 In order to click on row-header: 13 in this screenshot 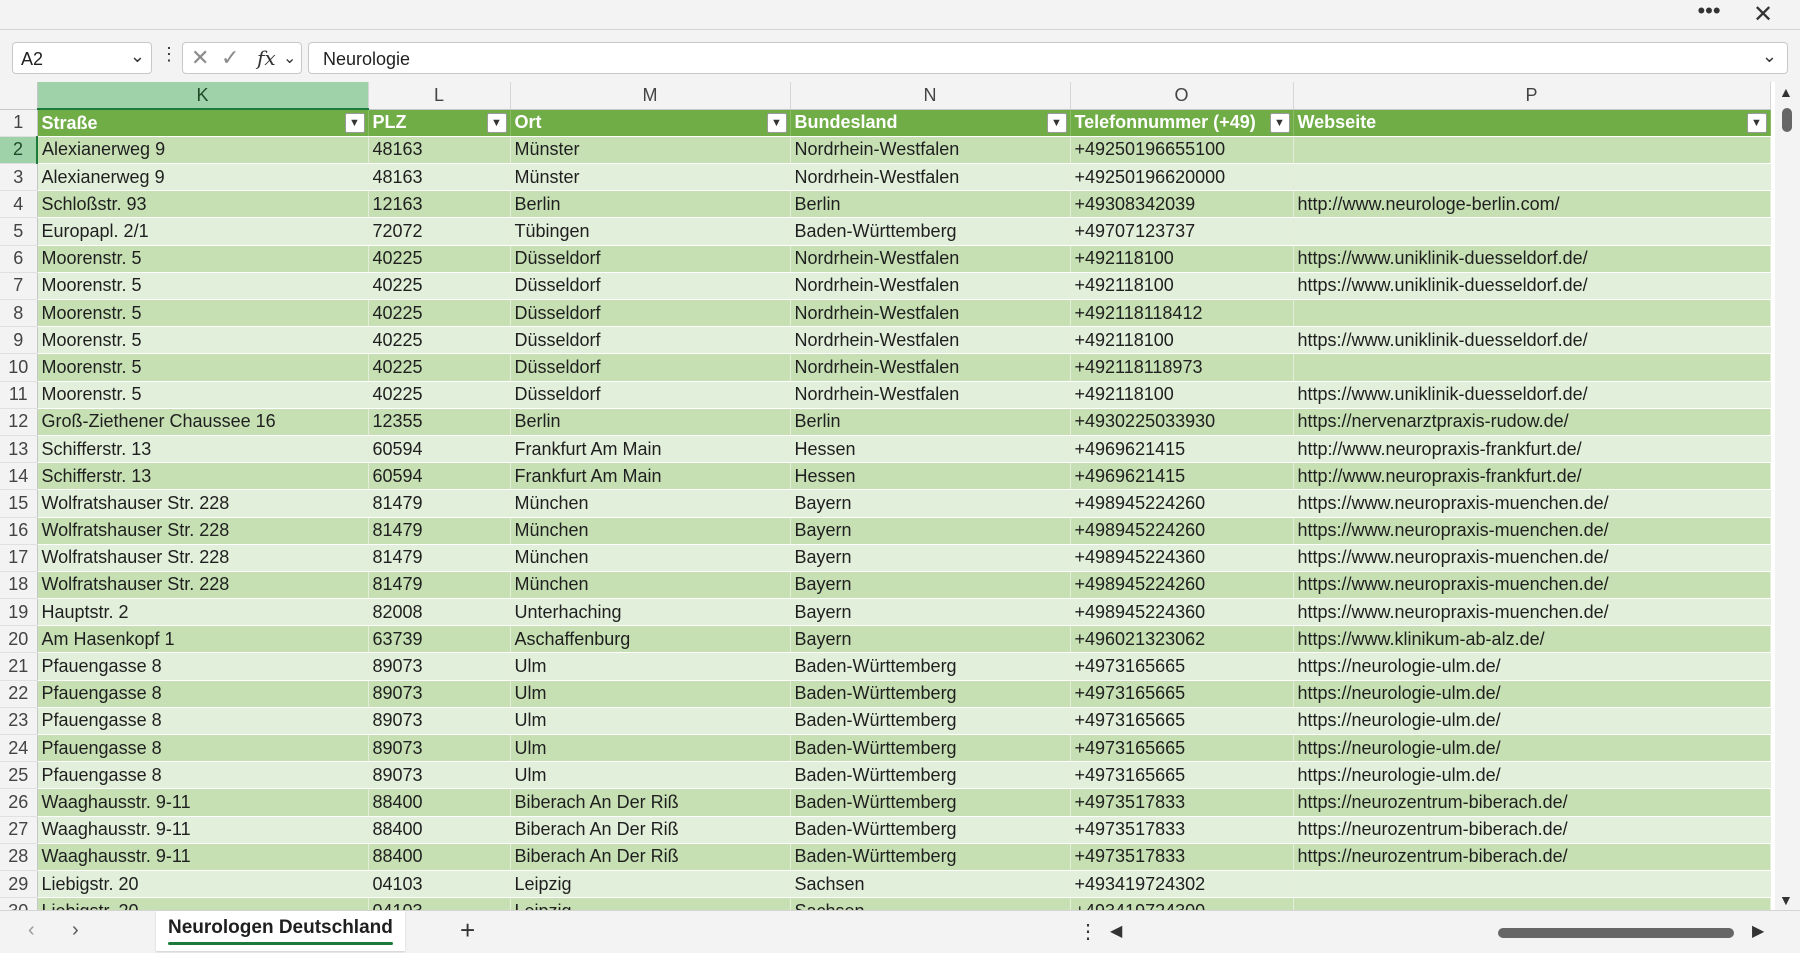, I will do `click(19, 449)`.